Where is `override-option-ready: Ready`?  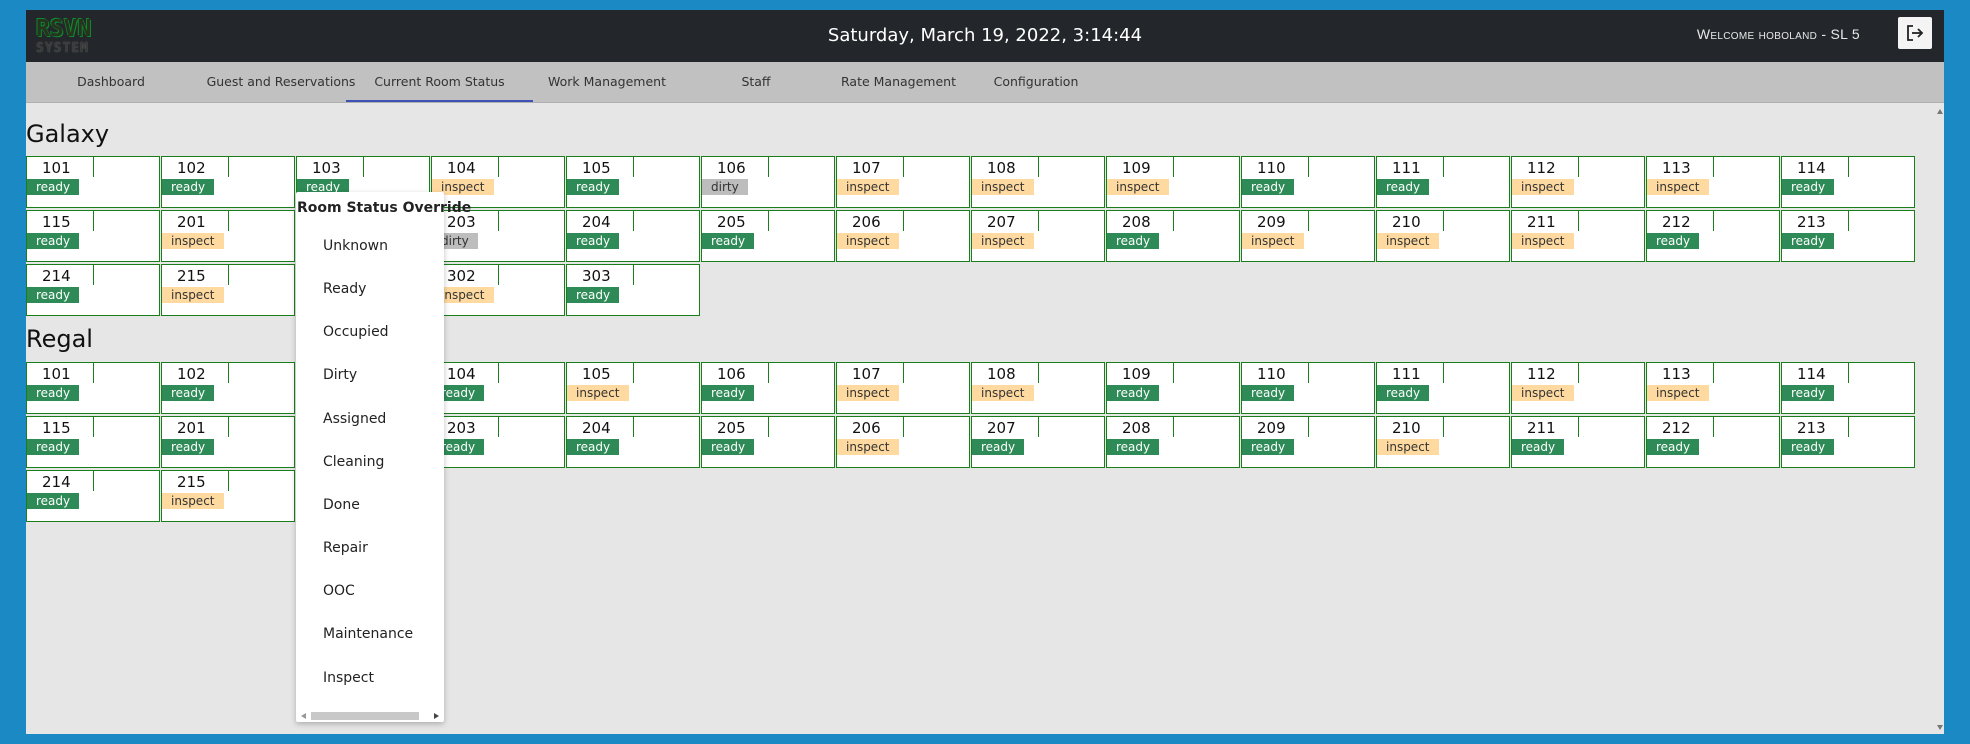
override-option-ready: Ready is located at coordinates (344, 289).